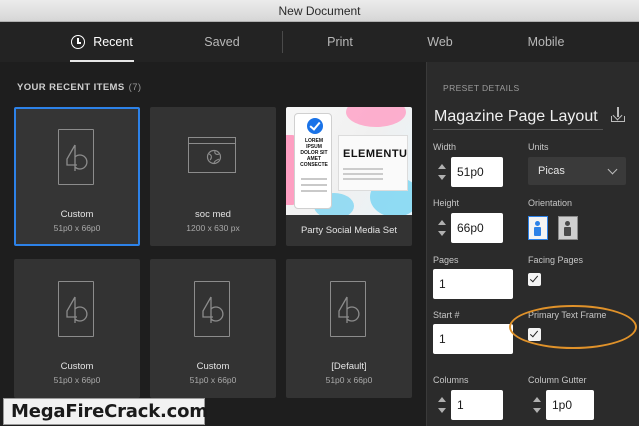 Image resolution: width=639 pixels, height=426 pixels. I want to click on tab-print-label: Print, so click(340, 42).